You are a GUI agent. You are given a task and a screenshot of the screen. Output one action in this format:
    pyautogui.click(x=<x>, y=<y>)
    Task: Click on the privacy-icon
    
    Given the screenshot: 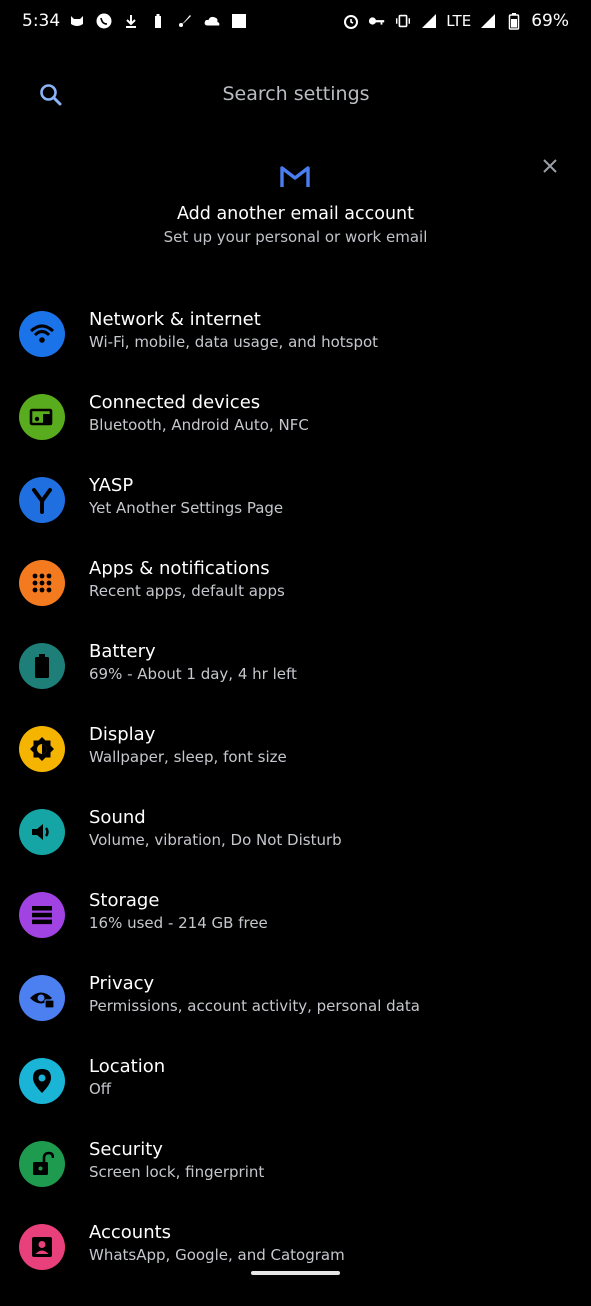 What is the action you would take?
    pyautogui.click(x=42, y=998)
    